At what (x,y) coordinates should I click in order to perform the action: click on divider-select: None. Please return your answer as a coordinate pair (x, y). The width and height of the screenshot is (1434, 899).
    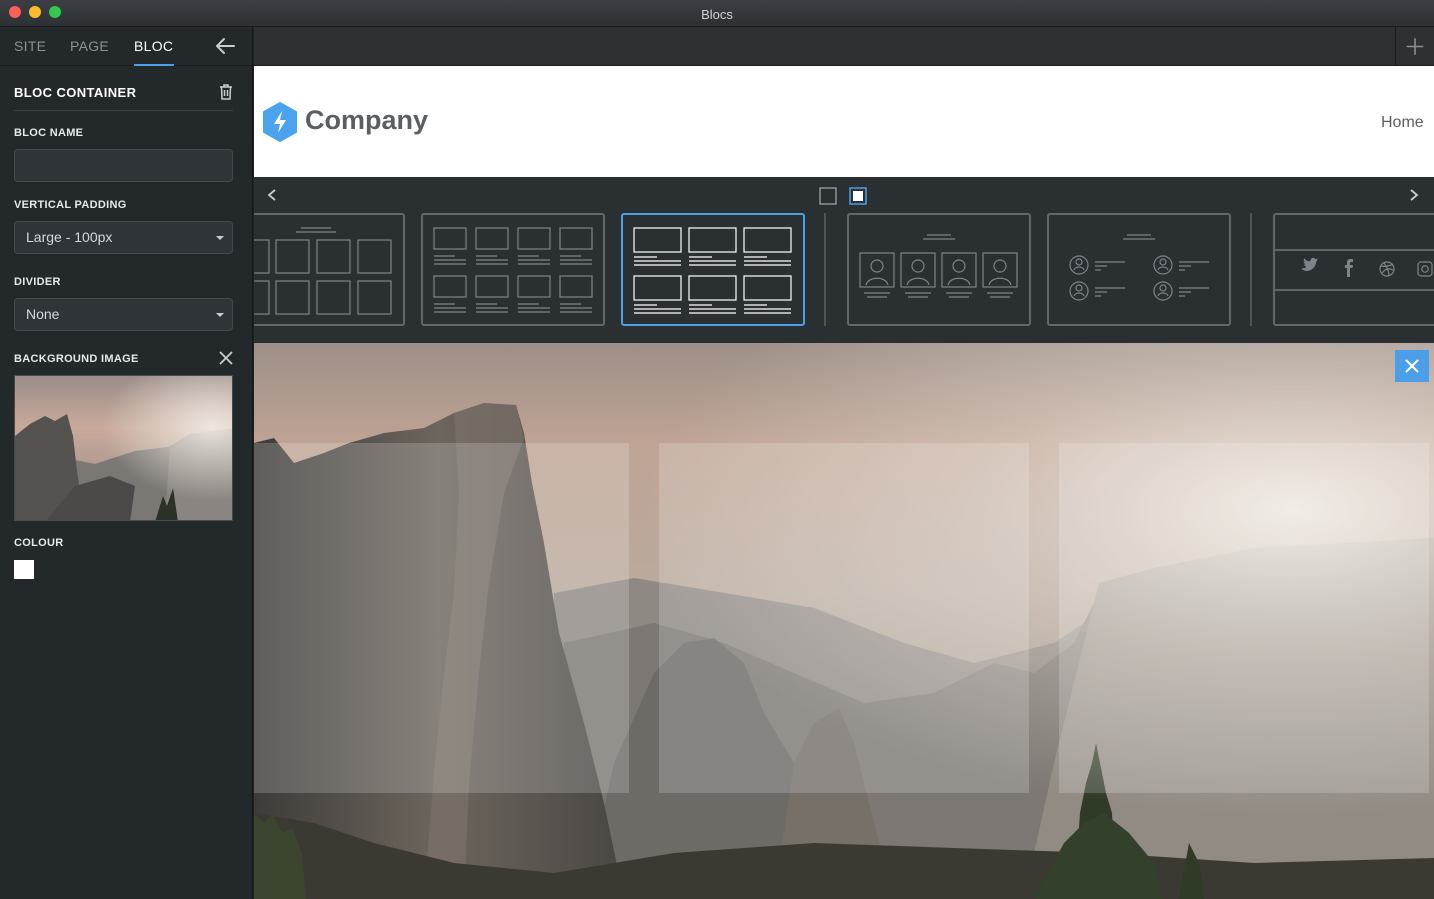
    Looking at the image, I should click on (123, 314).